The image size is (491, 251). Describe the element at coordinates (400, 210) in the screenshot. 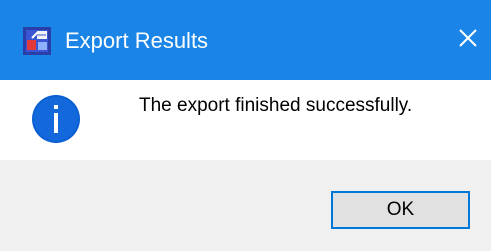

I see `ok-button: OK` at that location.